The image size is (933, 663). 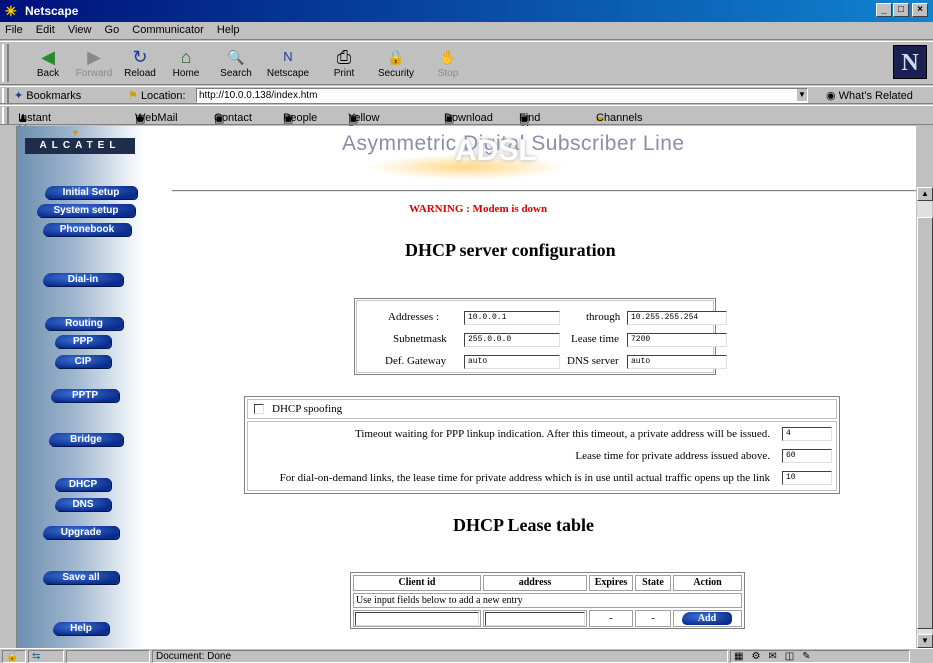 What do you see at coordinates (5, 95) in the screenshot?
I see `location-grip` at bounding box center [5, 95].